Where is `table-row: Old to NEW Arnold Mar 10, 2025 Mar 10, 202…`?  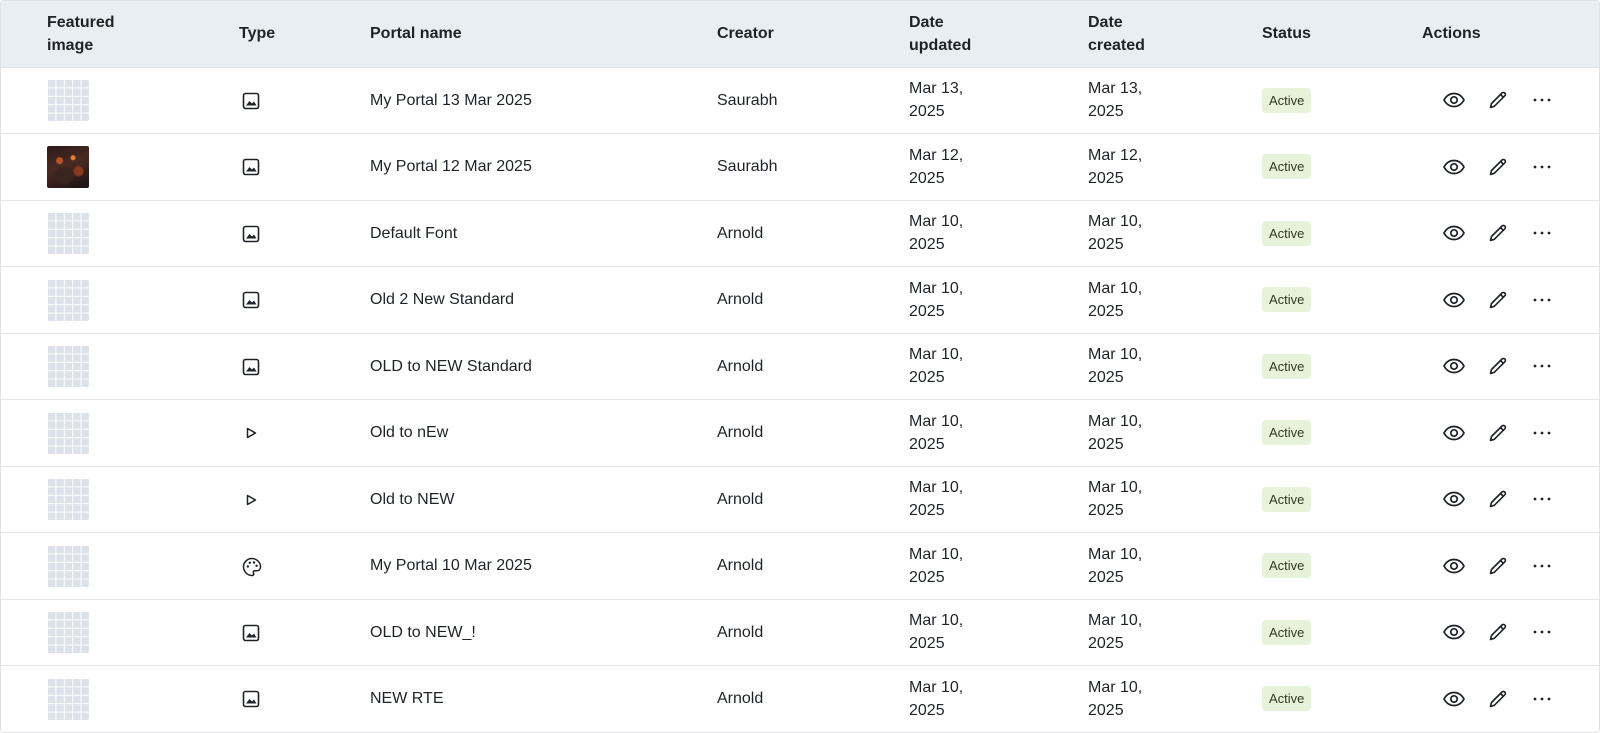
table-row: Old to NEW Arnold Mar 10, 2025 Mar 10, 202… is located at coordinates (800, 499).